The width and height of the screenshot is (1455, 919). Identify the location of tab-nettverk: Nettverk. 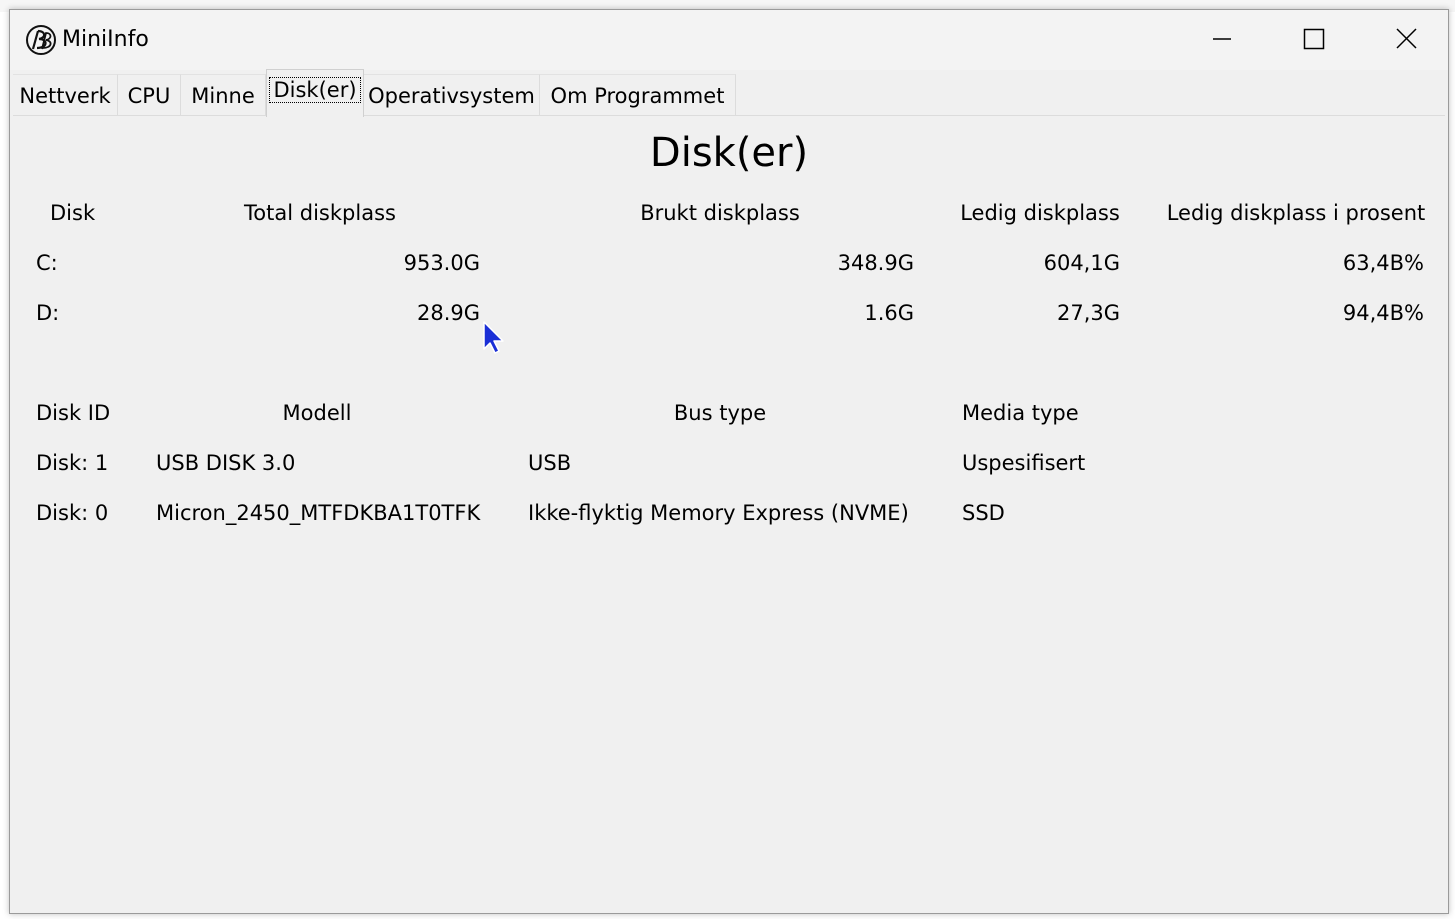
(65, 95).